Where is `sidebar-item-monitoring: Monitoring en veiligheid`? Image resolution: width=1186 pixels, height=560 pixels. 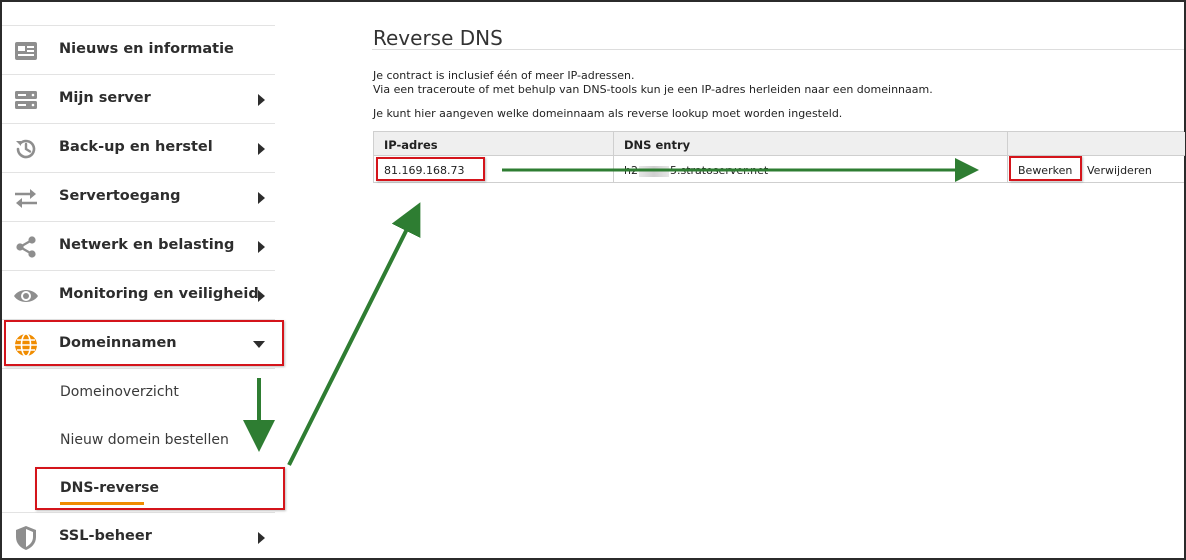
sidebar-item-monitoring: Monitoring en veiligheid is located at coordinates (138, 295).